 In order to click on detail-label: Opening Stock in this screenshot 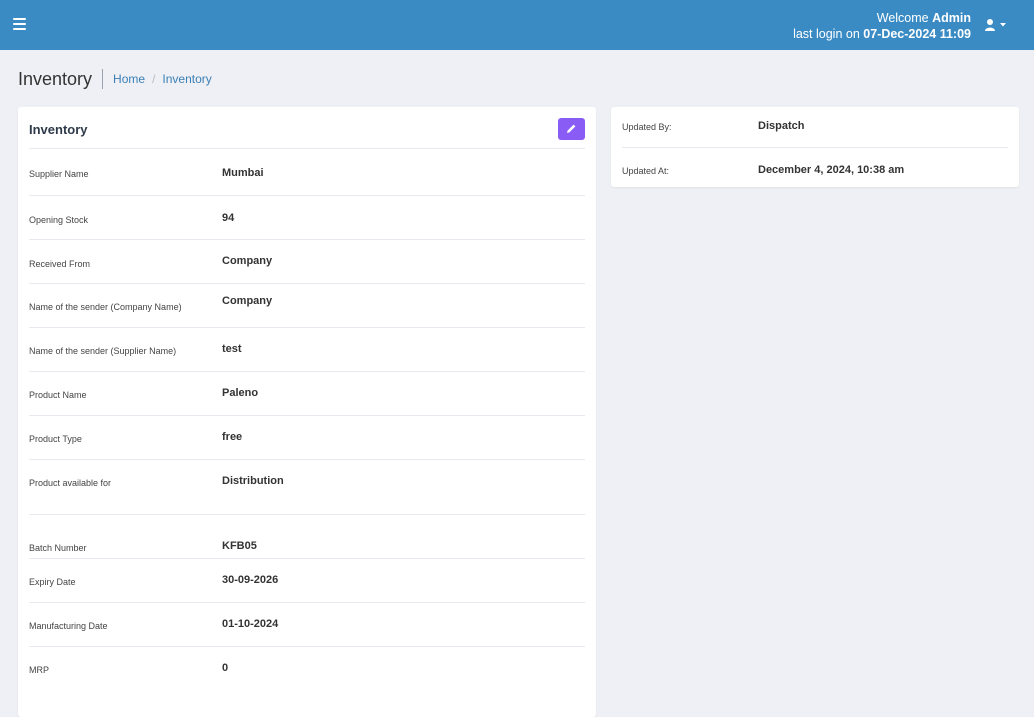, I will do `click(59, 220)`.